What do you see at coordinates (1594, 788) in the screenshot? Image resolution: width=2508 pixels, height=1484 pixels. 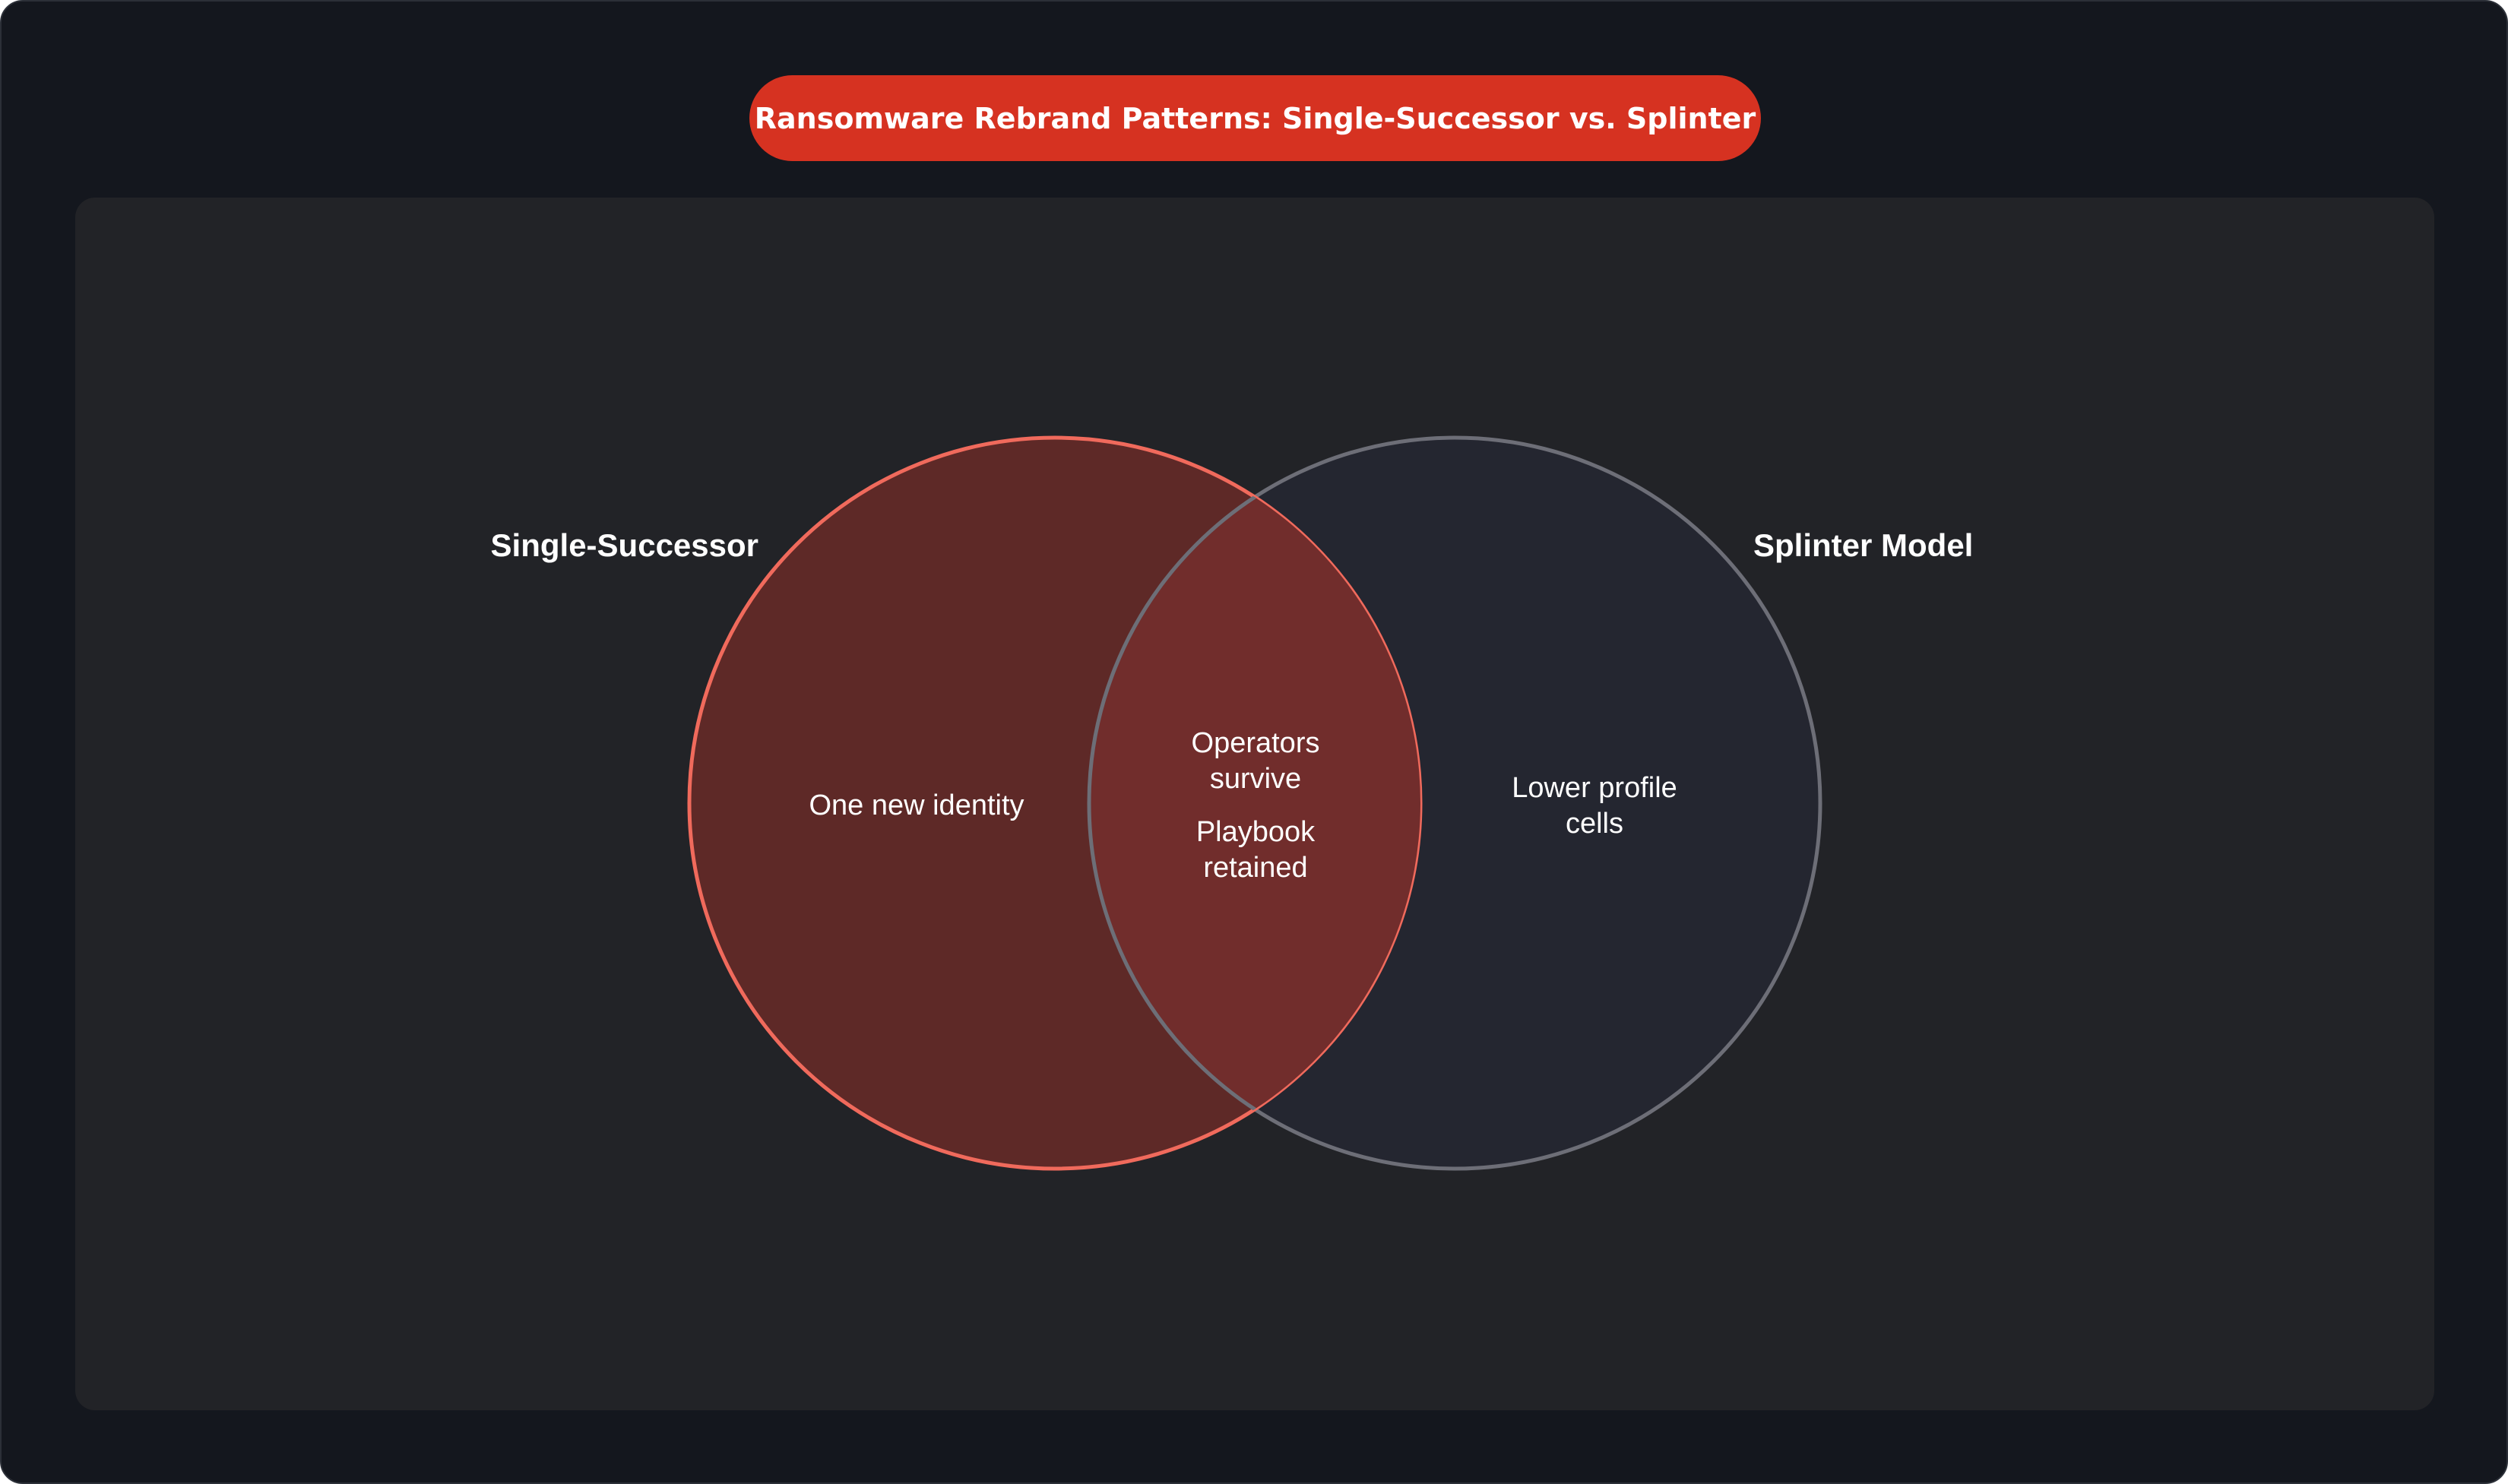 I see `b-only-line1: Lower profile` at bounding box center [1594, 788].